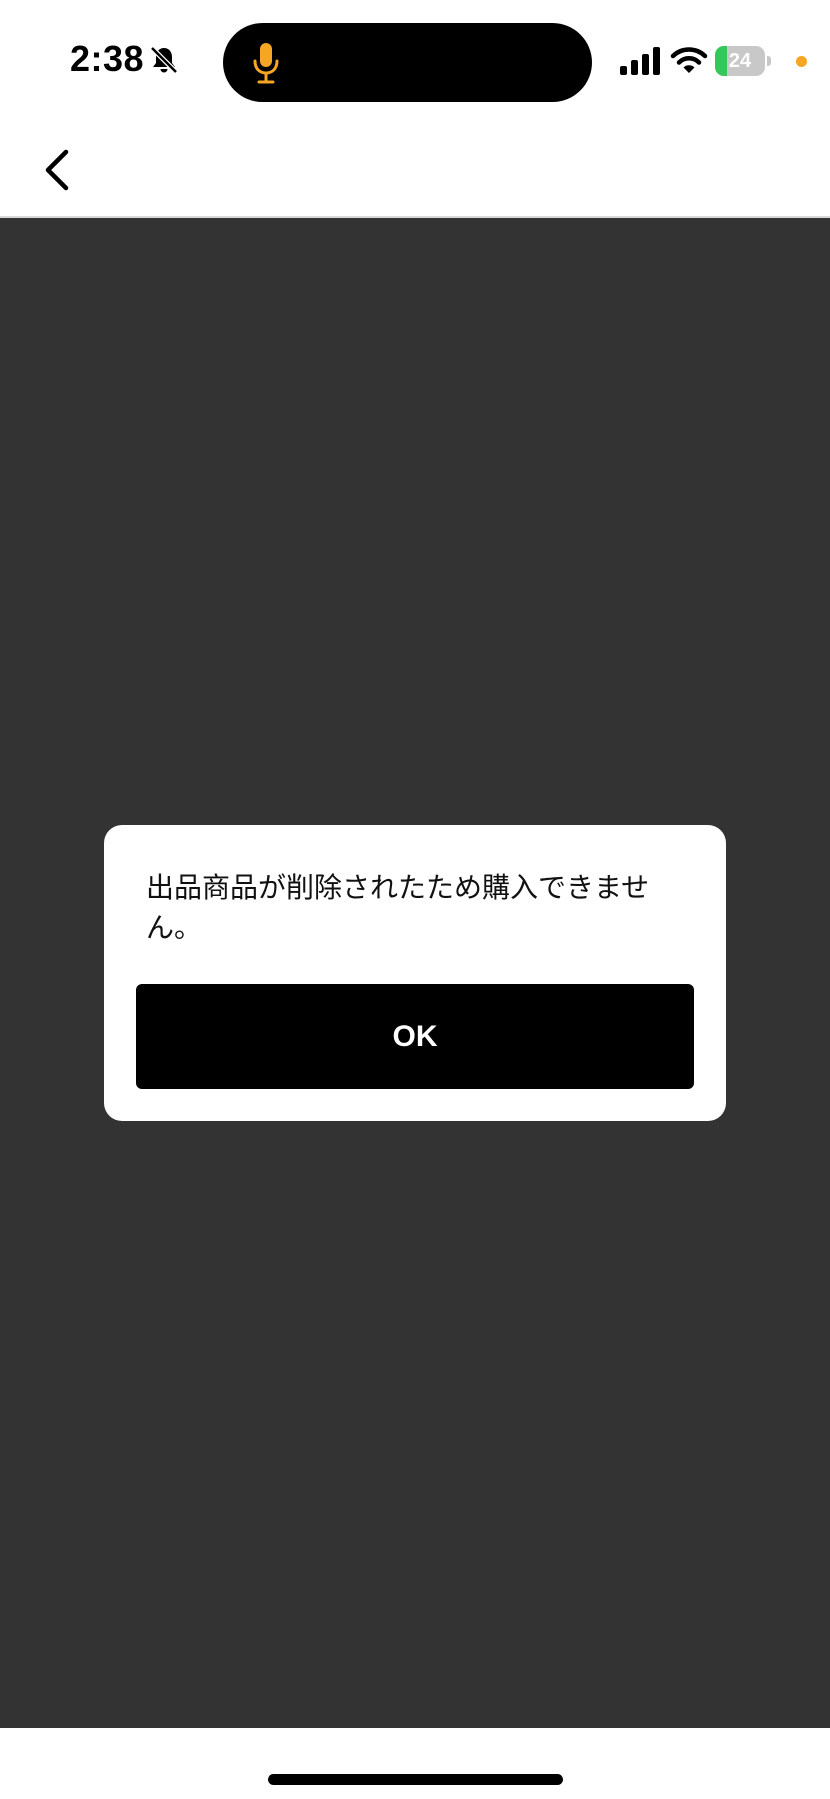  I want to click on wifi-icon, so click(689, 60).